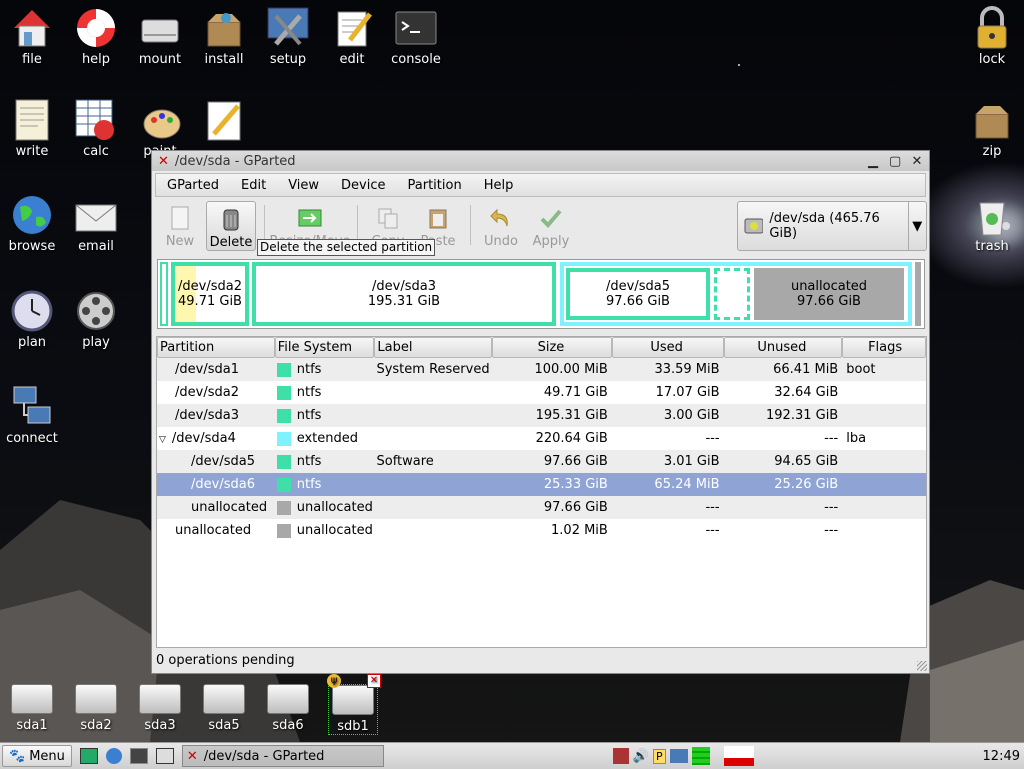 This screenshot has height=769, width=1024. Describe the element at coordinates (552, 347) in the screenshot. I see `column-size: Size` at that location.